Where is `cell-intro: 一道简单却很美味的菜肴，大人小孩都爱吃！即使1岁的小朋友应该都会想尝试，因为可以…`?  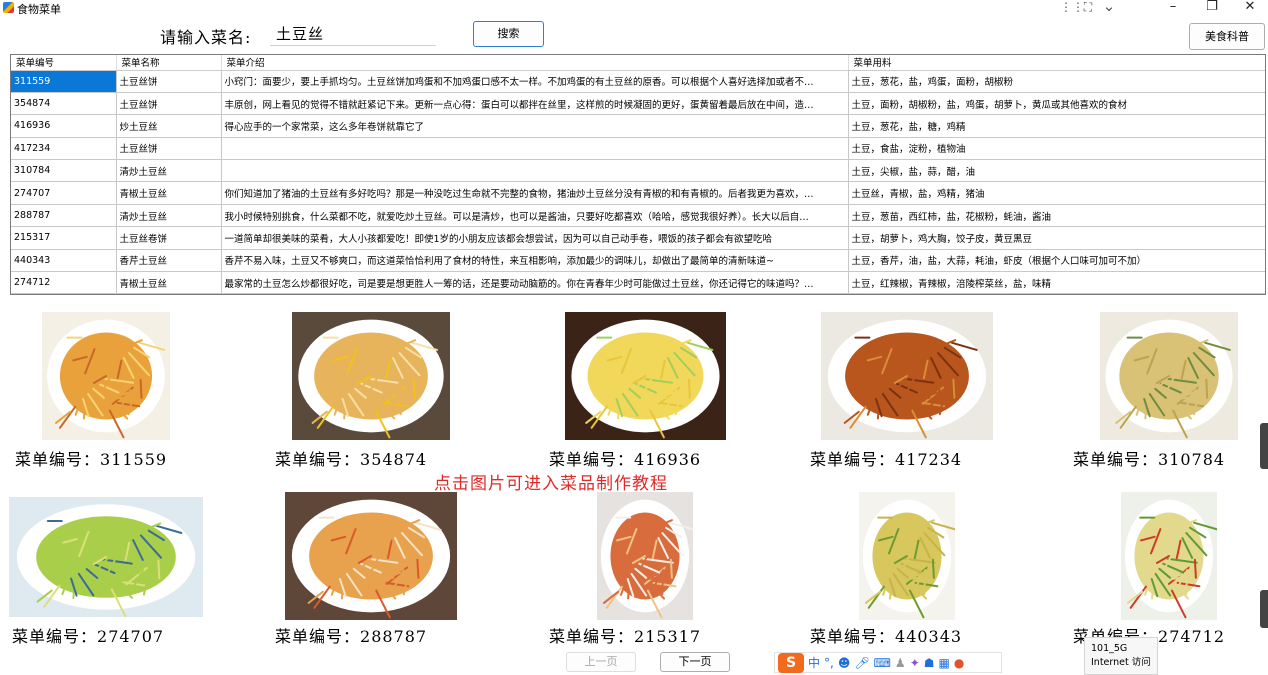
cell-intro: 一道简单却很美味的菜肴，大人小孩都爱吃！即使1岁的小朋友应该都会想尝试，因为可以… is located at coordinates (535, 238).